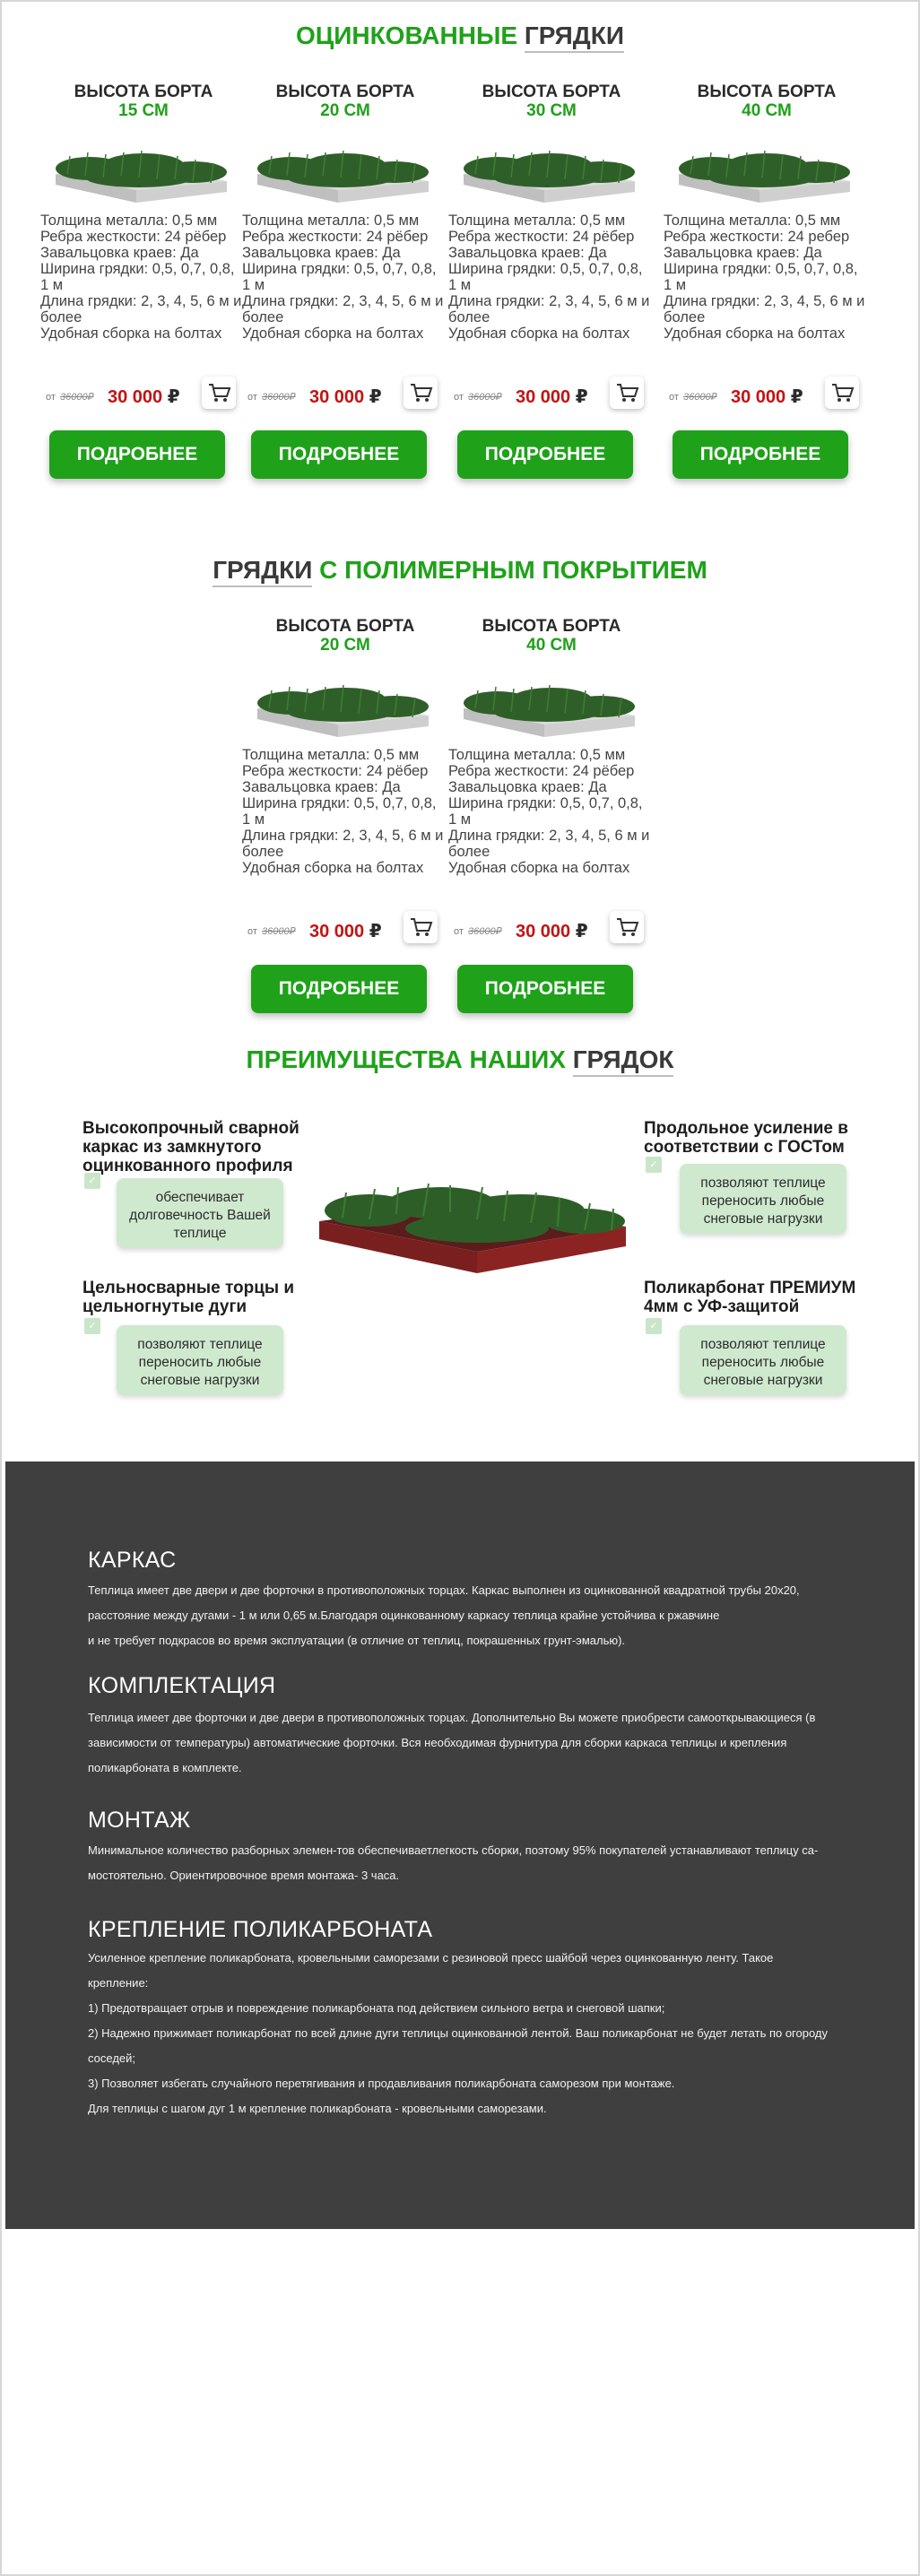  What do you see at coordinates (200, 1213) in the screenshot?
I see `advantage-1-box: обеспечивает долговечность Вашей теплице` at bounding box center [200, 1213].